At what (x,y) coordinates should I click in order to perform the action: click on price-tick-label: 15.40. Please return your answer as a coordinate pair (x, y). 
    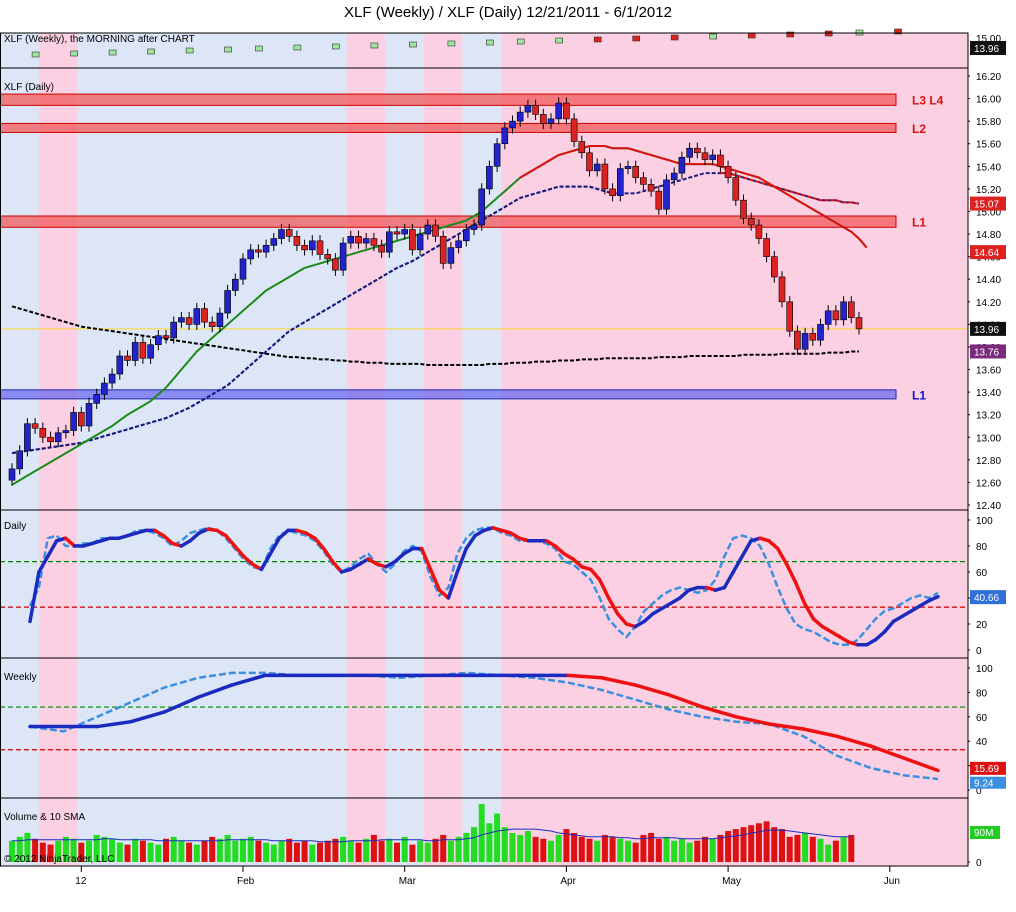
    Looking at the image, I should click on (988, 167).